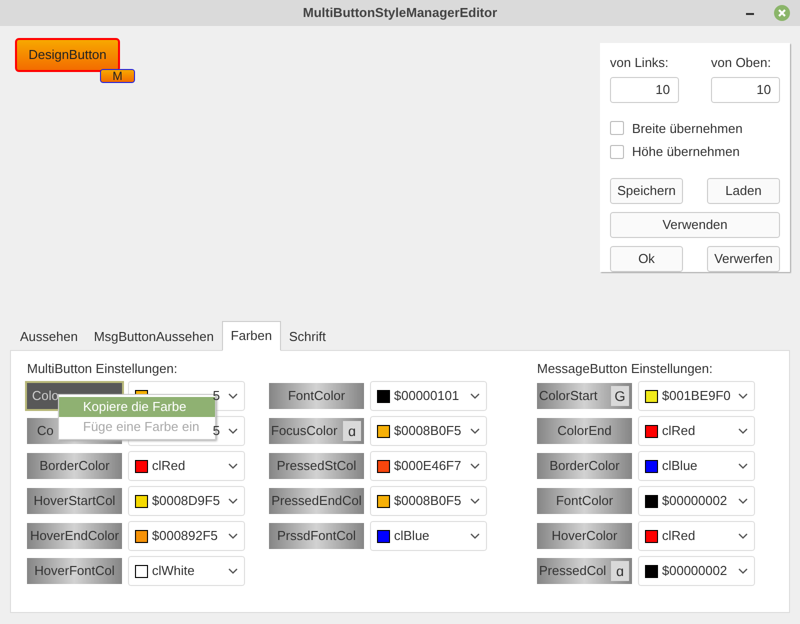 This screenshot has height=624, width=800. Describe the element at coordinates (741, 63) in the screenshot. I see `field-label: von Oben:` at that location.